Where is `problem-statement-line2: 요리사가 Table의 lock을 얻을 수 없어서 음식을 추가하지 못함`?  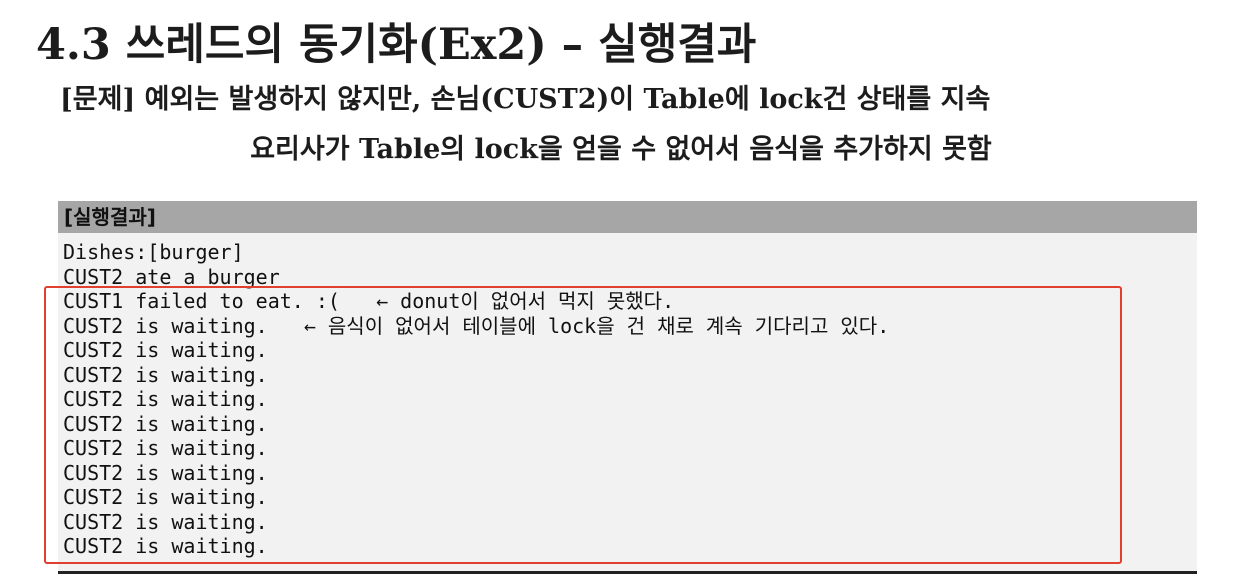 problem-statement-line2: 요리사가 Table의 lock을 얻을 수 없어서 음식을 추가하지 못함 is located at coordinates (621, 149).